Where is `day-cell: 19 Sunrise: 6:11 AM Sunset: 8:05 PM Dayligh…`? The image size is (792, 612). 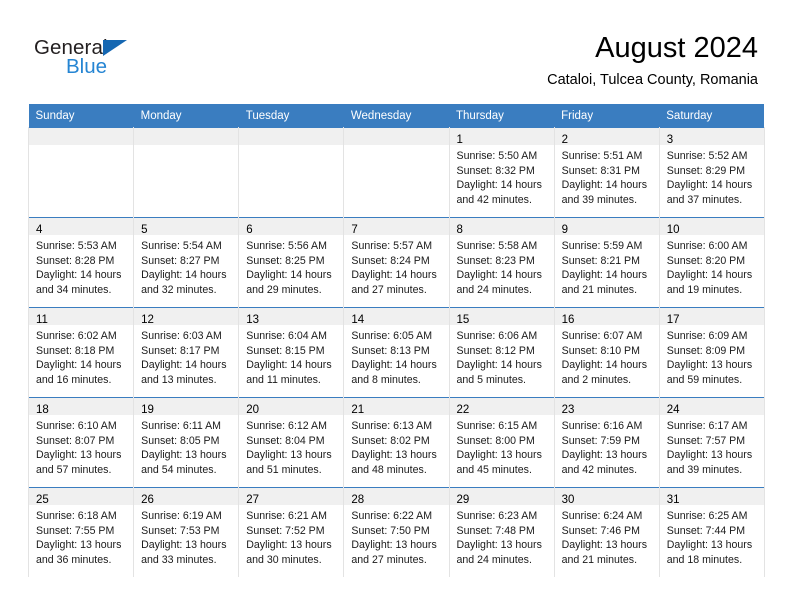
day-cell: 19 Sunrise: 6:11 AM Sunset: 8:05 PM Dayligh… is located at coordinates (186, 442).